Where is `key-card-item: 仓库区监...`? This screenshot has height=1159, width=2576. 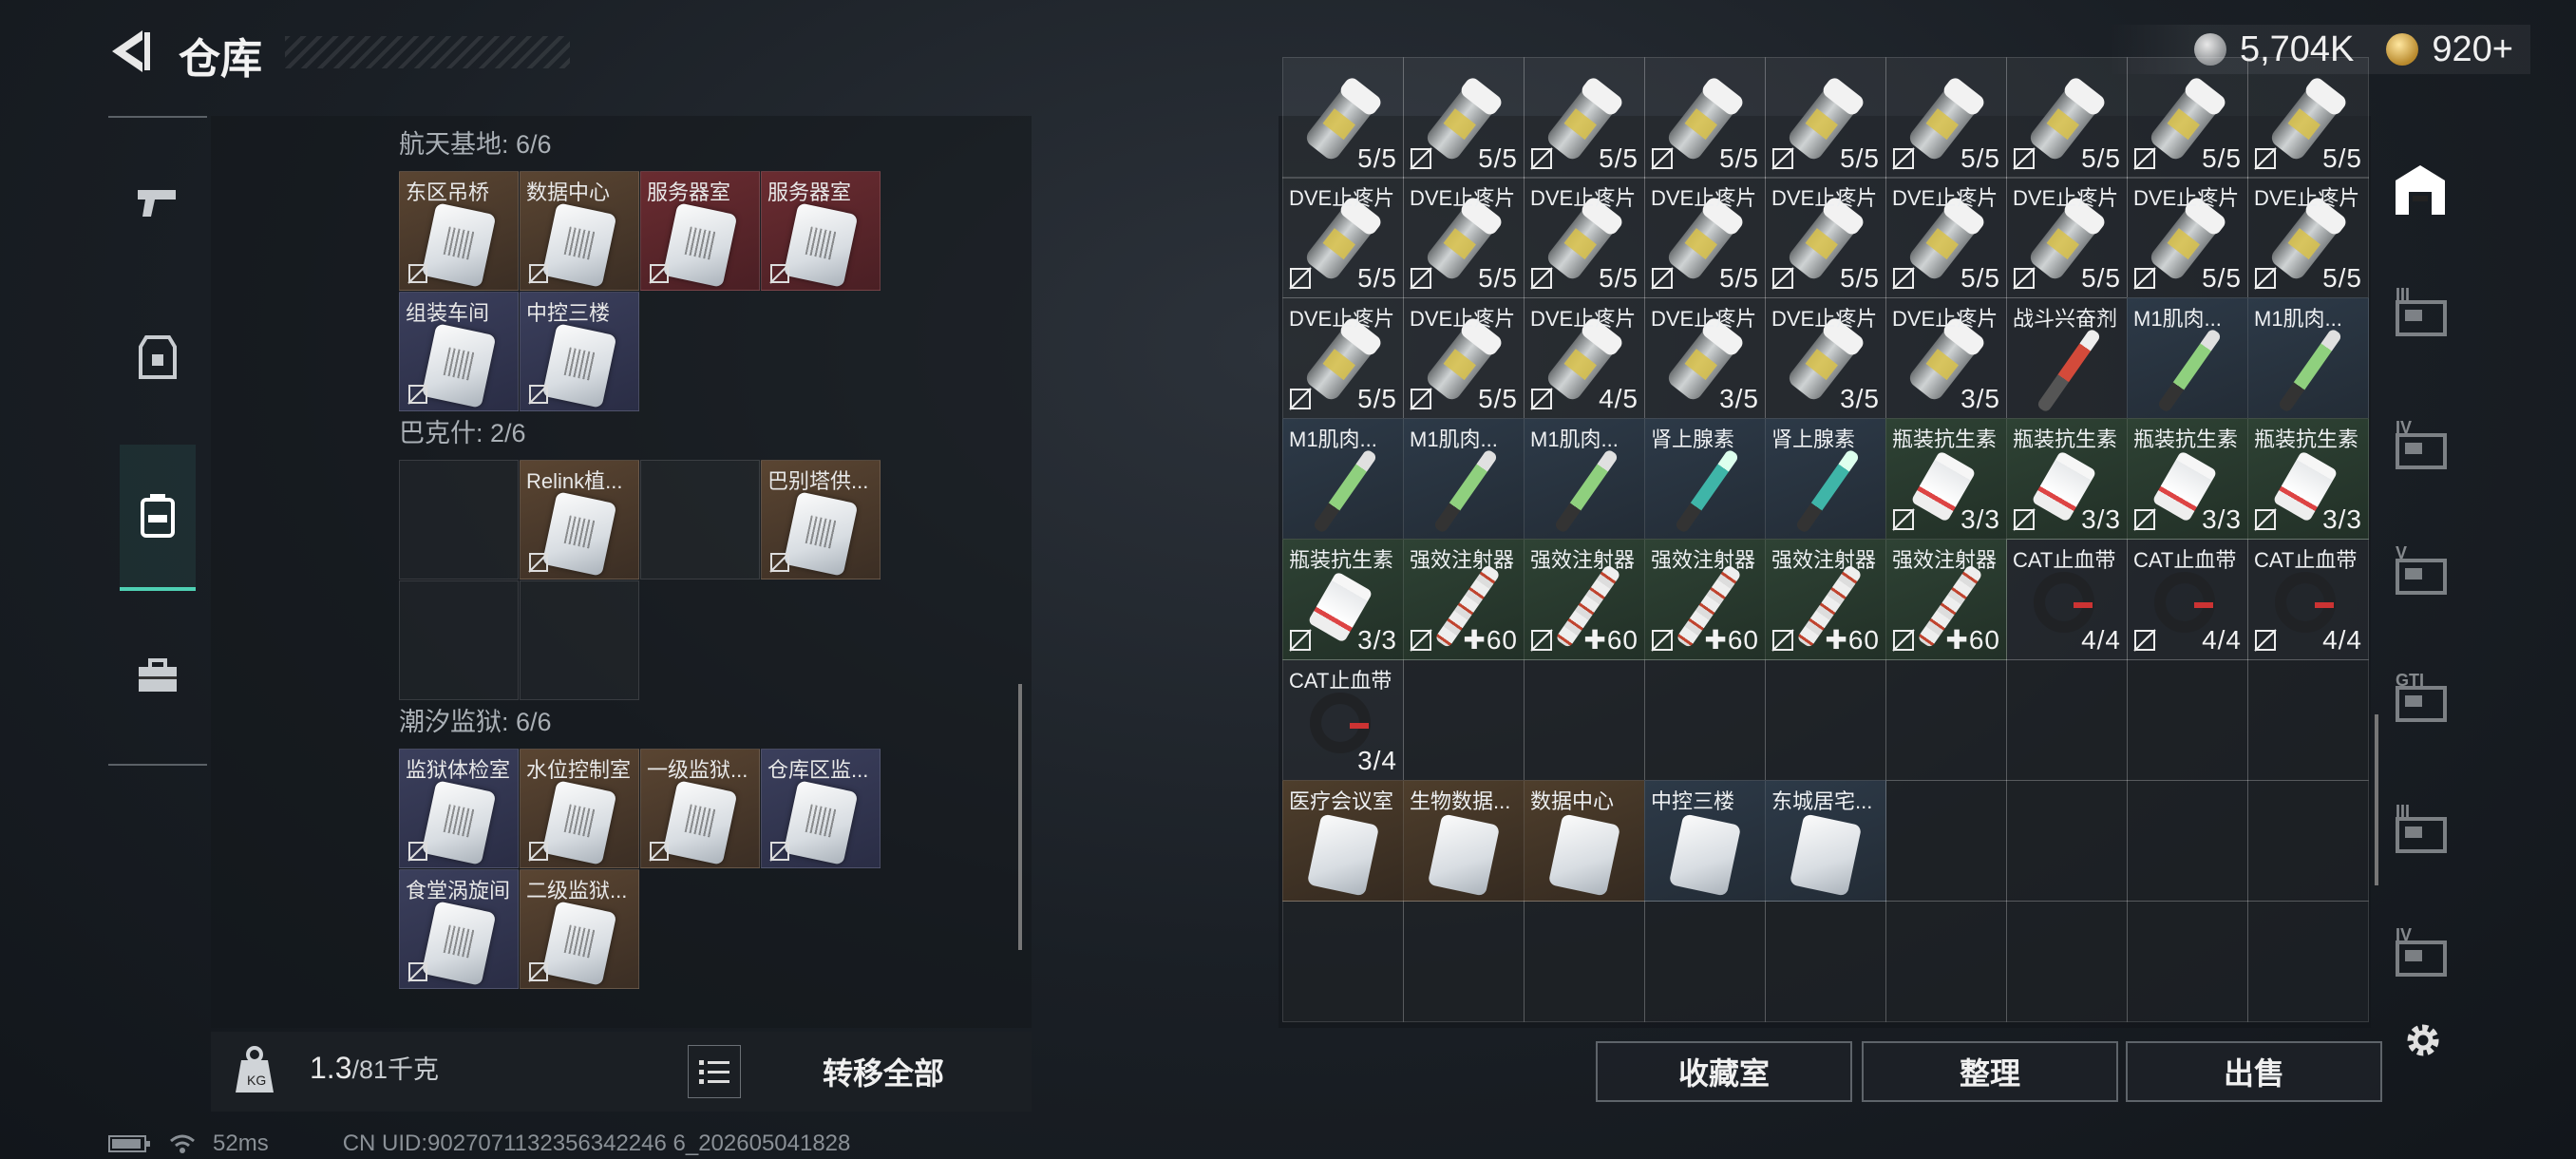
key-card-item: 仓库区监... is located at coordinates (821, 808).